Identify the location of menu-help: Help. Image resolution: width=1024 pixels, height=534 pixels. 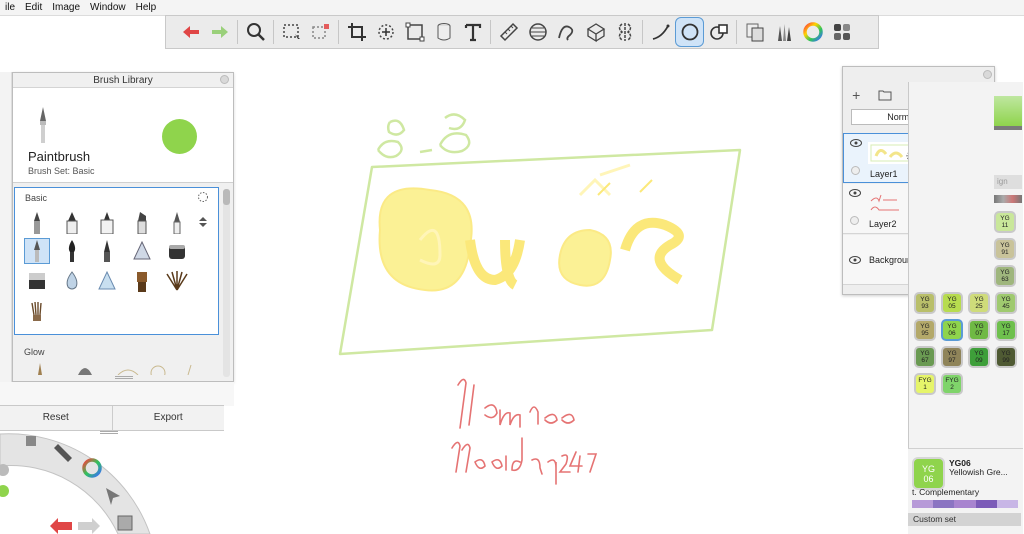
(146, 7).